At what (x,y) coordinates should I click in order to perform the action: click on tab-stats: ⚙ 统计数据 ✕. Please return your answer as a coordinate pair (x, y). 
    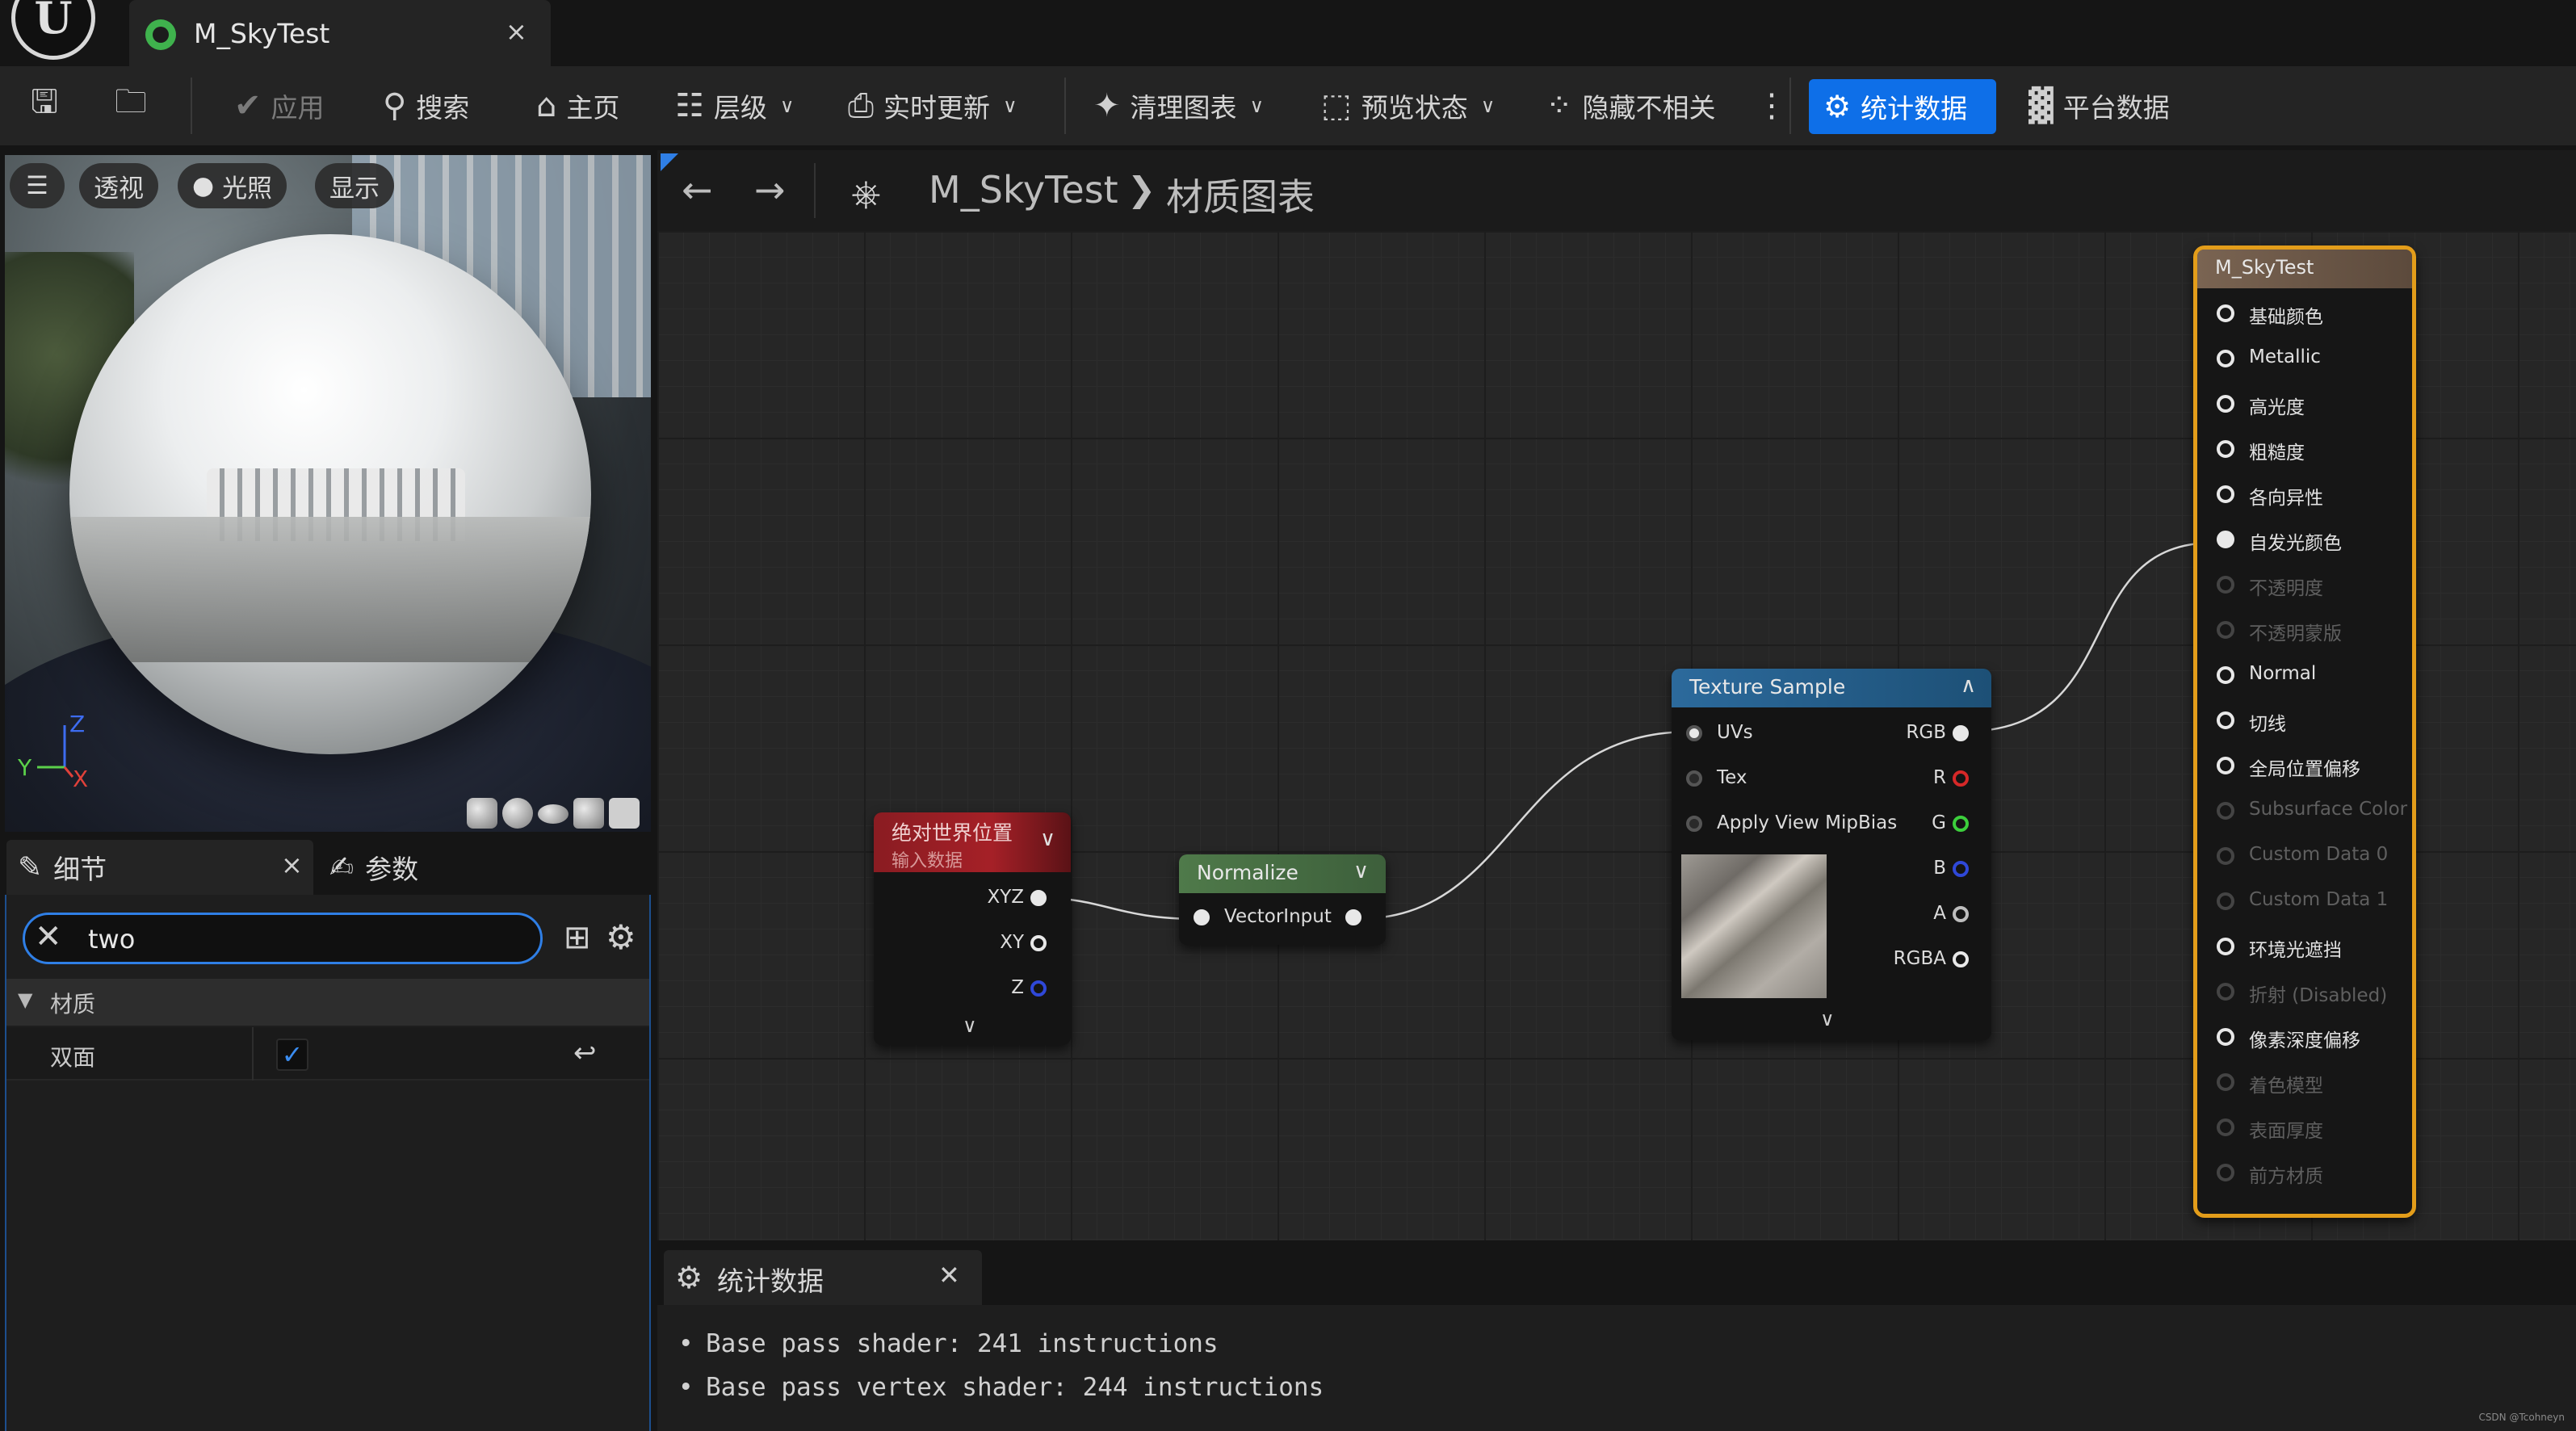
    Looking at the image, I should click on (823, 1277).